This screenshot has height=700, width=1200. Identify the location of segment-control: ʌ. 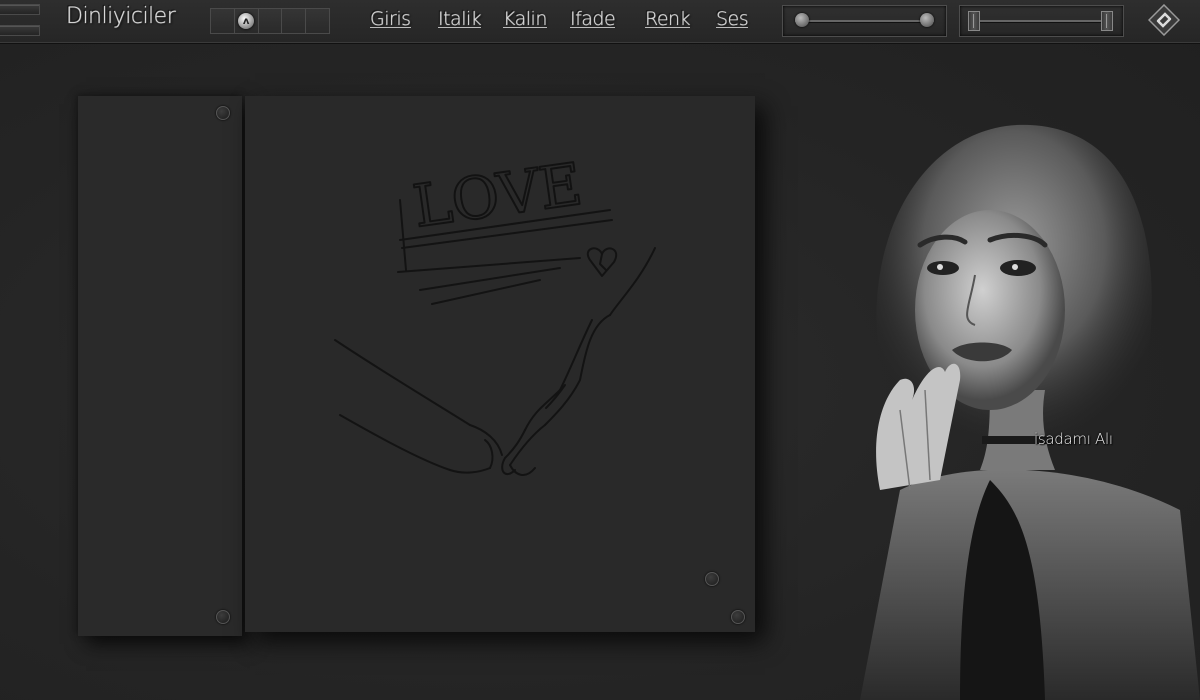
(270, 21).